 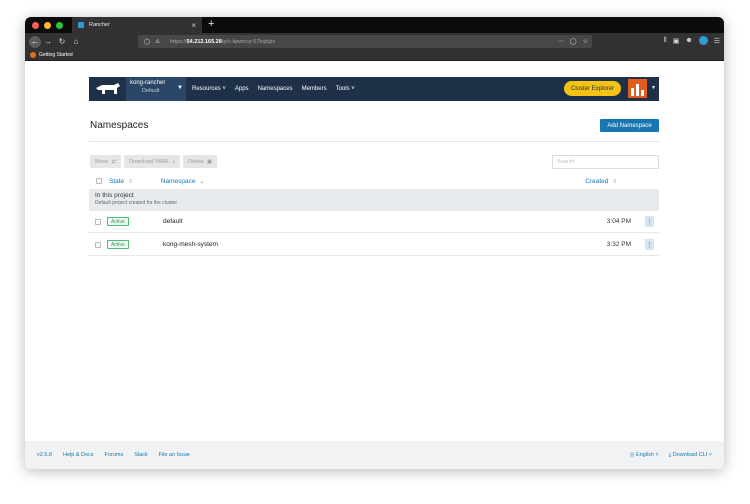 What do you see at coordinates (202, 181) in the screenshot?
I see `sort-down-icon: ⌄` at bounding box center [202, 181].